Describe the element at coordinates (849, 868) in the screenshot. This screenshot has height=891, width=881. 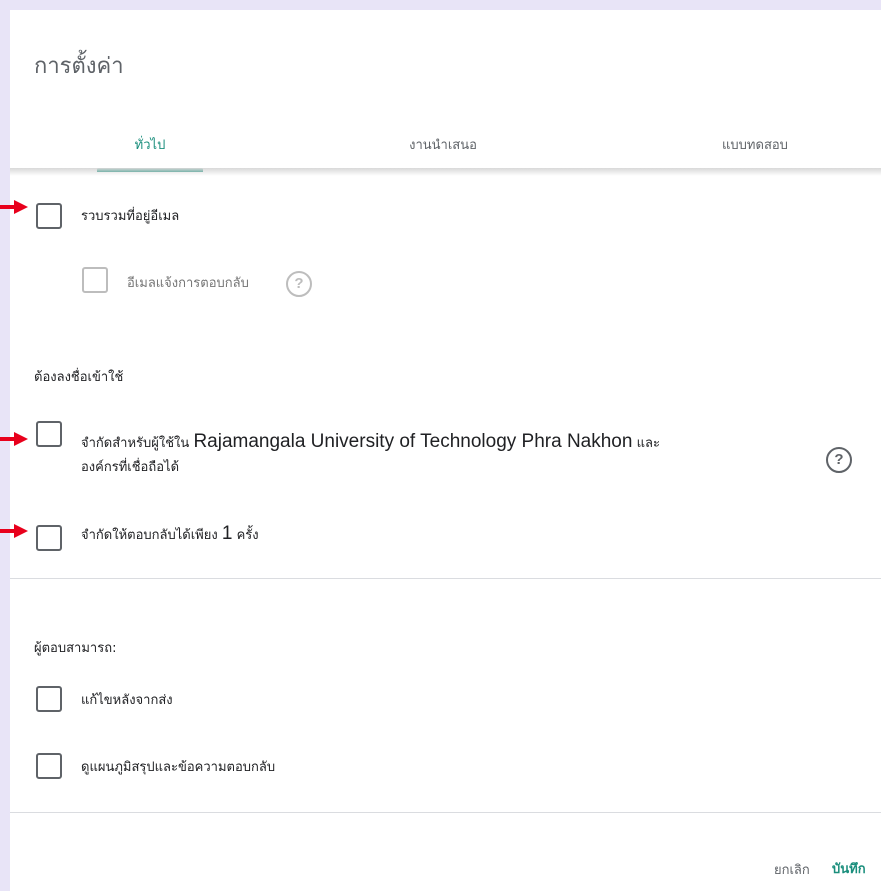
I see `save-button: บันทึก` at that location.